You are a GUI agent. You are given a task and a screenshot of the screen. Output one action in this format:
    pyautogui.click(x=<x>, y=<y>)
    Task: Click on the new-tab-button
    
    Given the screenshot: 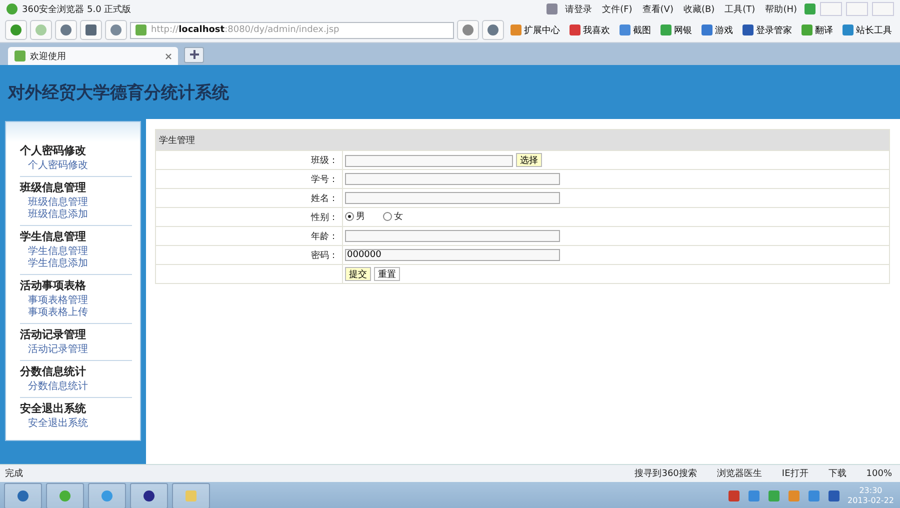 What is the action you would take?
    pyautogui.click(x=194, y=55)
    